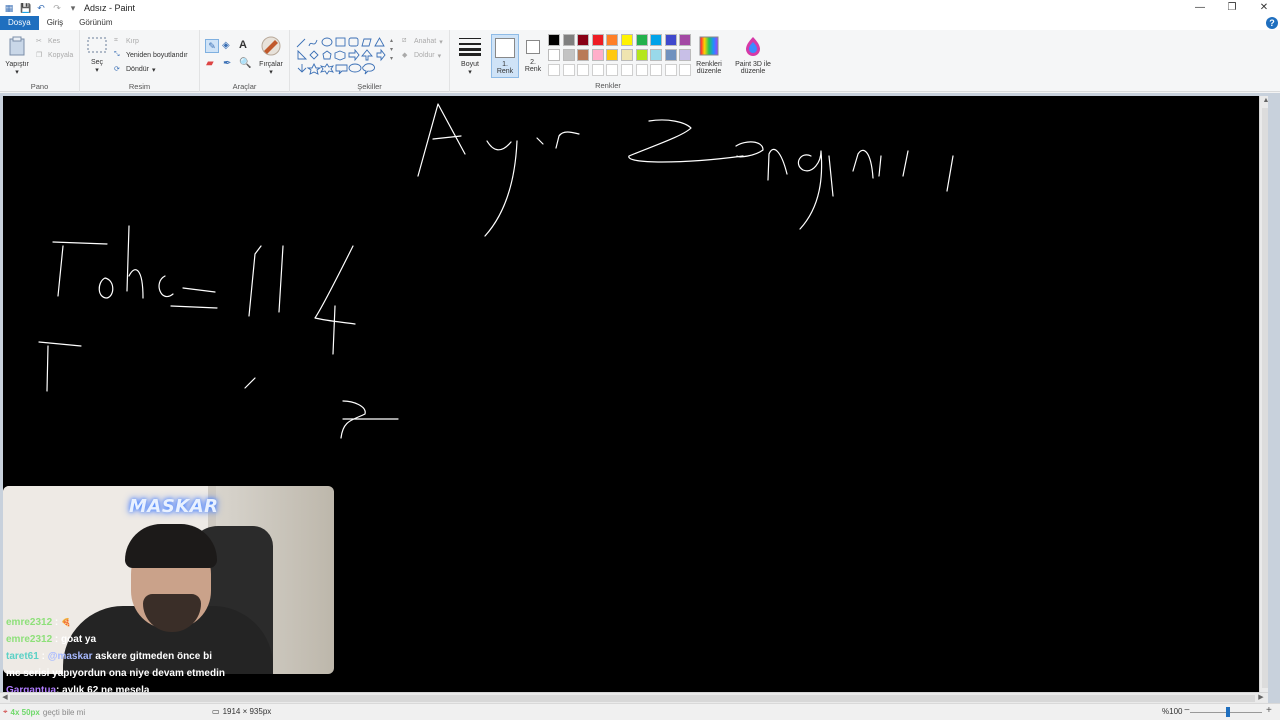 Image resolution: width=1280 pixels, height=720 pixels. Describe the element at coordinates (25, 712) in the screenshot. I see `cursor-position-label: 4x 50px` at that location.